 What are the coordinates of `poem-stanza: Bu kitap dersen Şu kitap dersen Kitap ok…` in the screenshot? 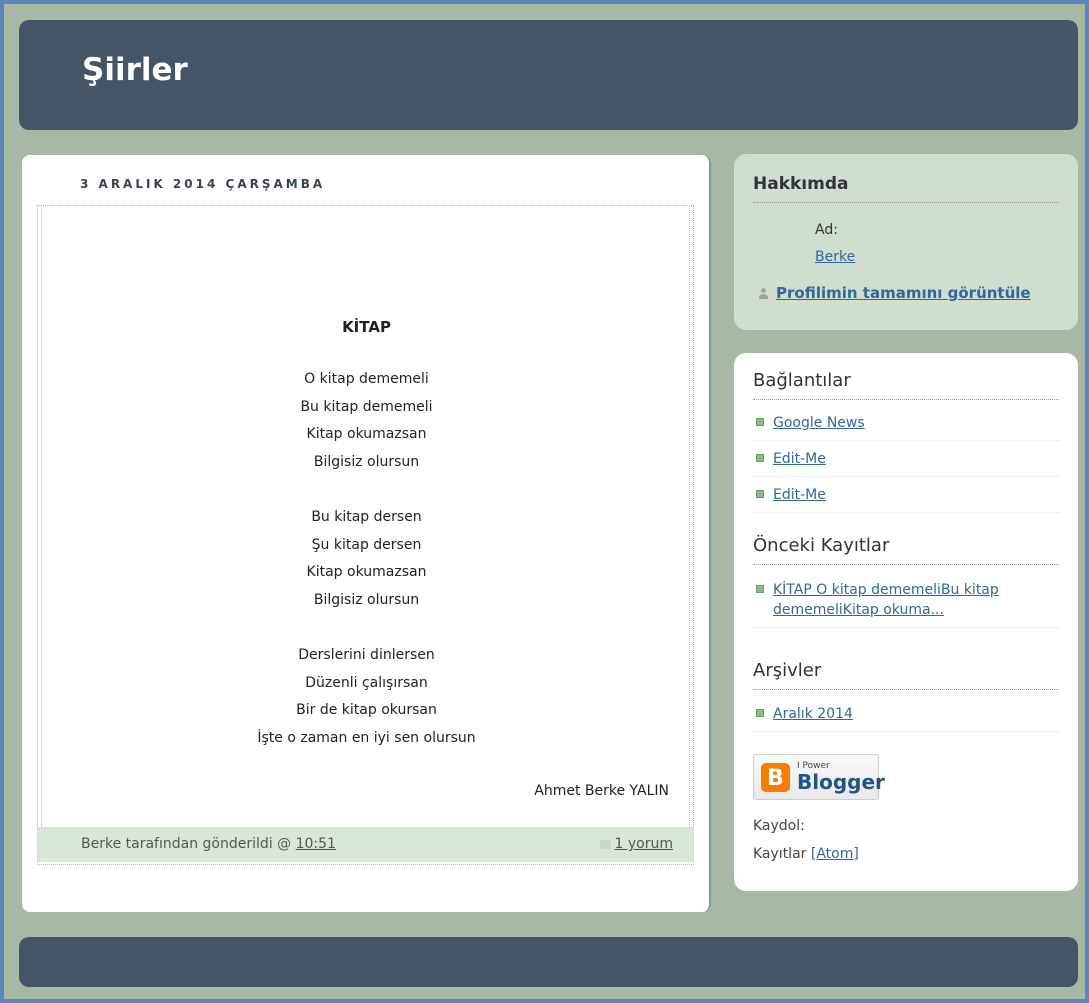 It's located at (366, 559).